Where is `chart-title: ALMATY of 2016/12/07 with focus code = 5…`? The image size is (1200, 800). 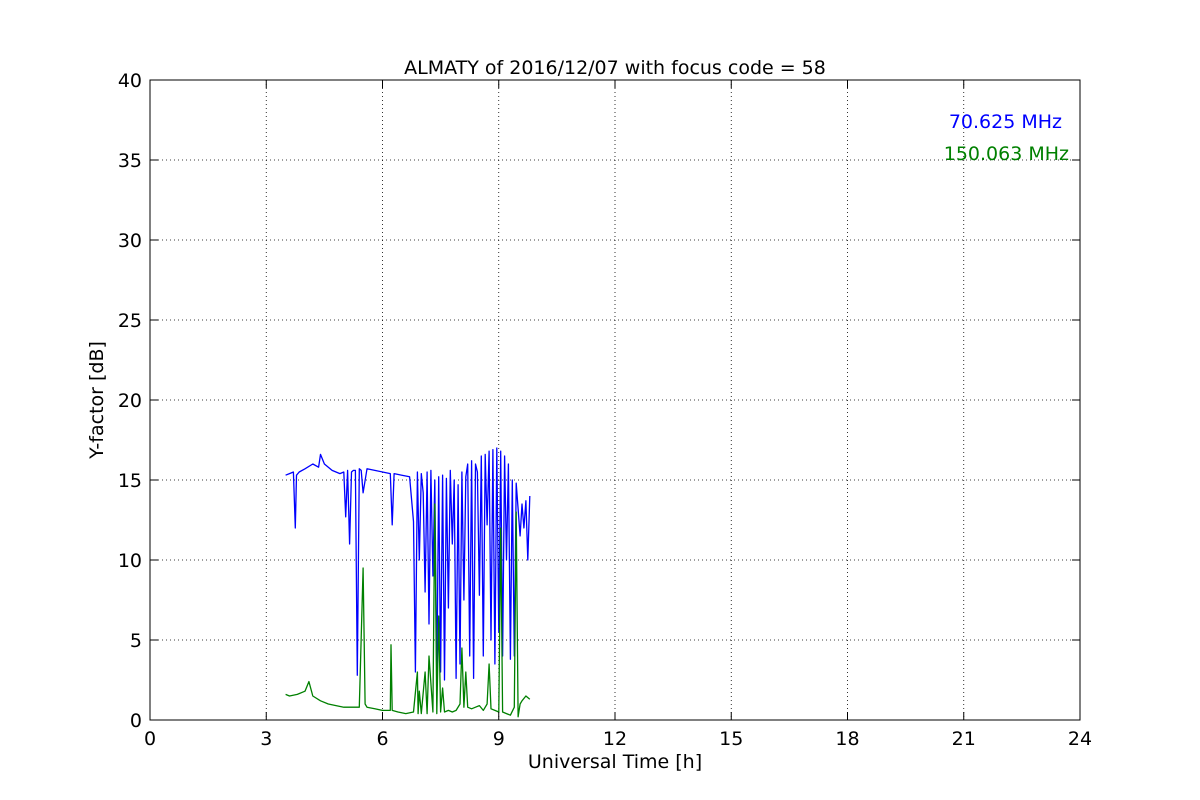
chart-title: ALMATY of 2016/12/07 with focus code = 5… is located at coordinates (615, 68).